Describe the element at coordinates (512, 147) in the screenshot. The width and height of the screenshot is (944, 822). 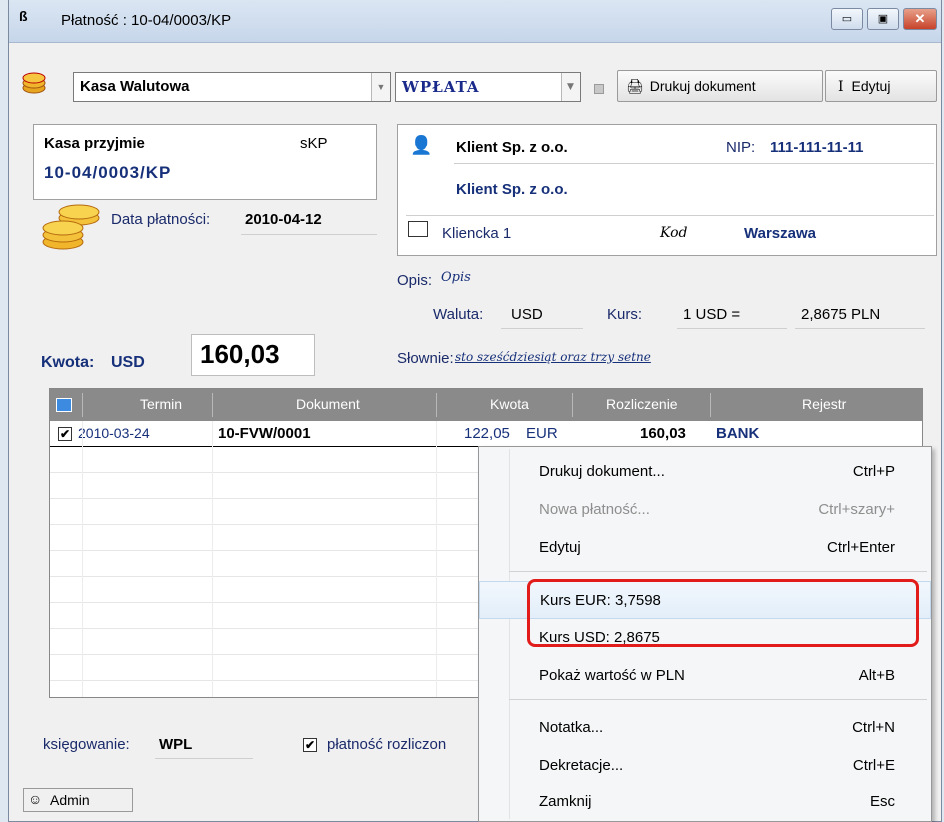
I see `client-name: Klient Sp. z o.o.` at that location.